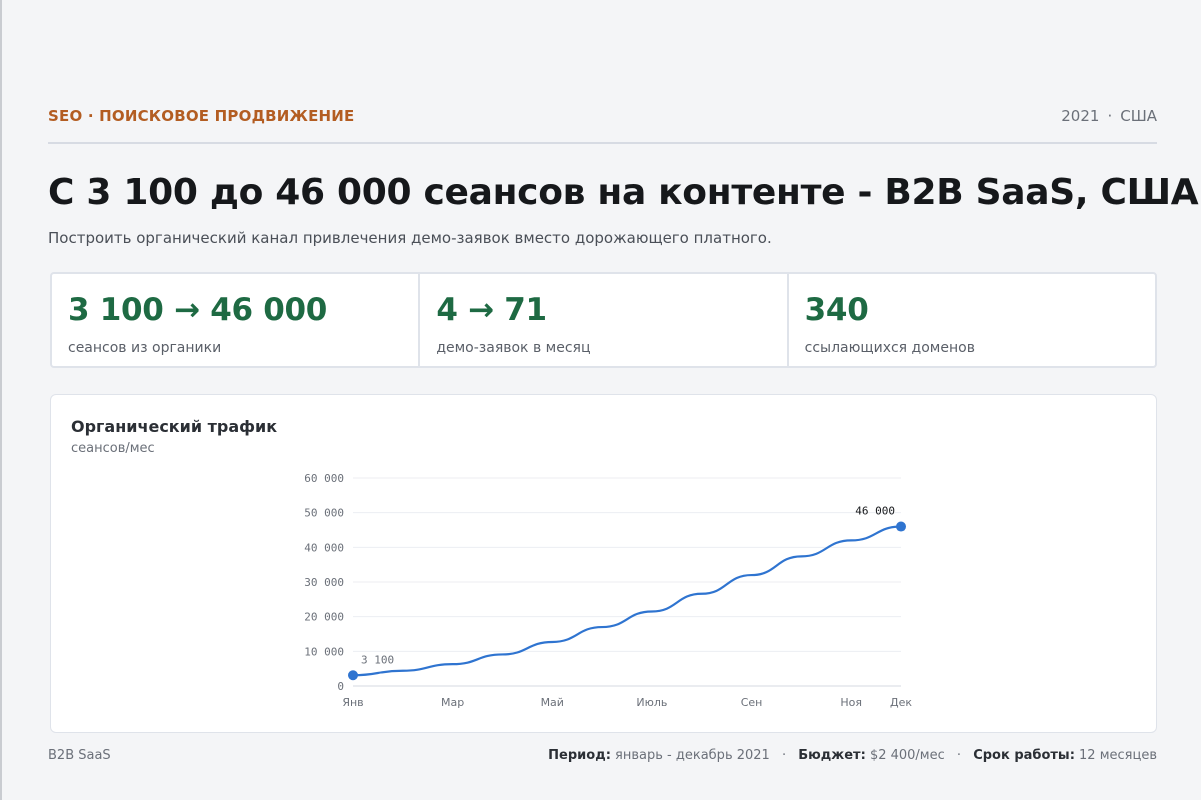  What do you see at coordinates (875, 511) in the screenshot?
I see `data-label: 46 000` at bounding box center [875, 511].